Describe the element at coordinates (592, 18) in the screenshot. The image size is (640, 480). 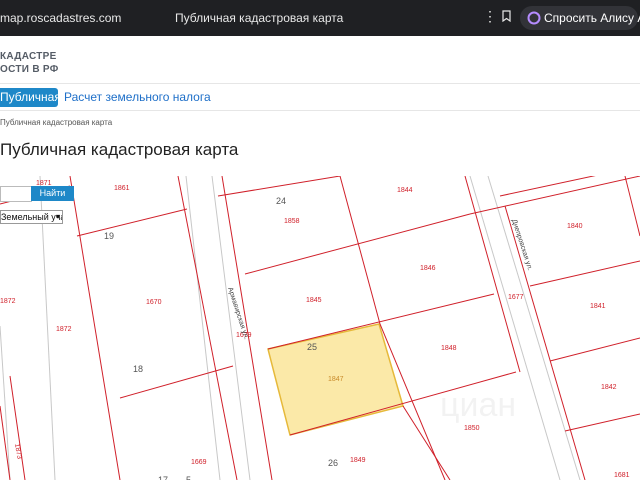
I see `ask-alice-label: Спросить Алису AI` at that location.